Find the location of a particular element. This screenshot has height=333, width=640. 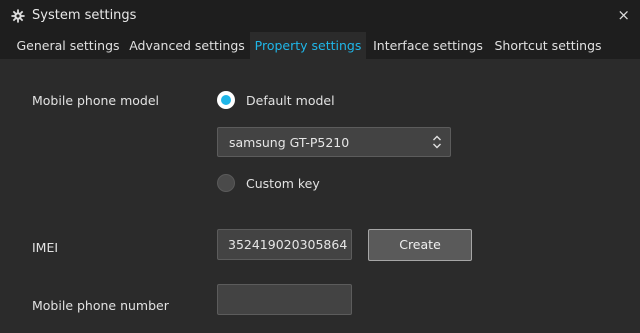

tab-property-settings: Property settings is located at coordinates (308, 45).